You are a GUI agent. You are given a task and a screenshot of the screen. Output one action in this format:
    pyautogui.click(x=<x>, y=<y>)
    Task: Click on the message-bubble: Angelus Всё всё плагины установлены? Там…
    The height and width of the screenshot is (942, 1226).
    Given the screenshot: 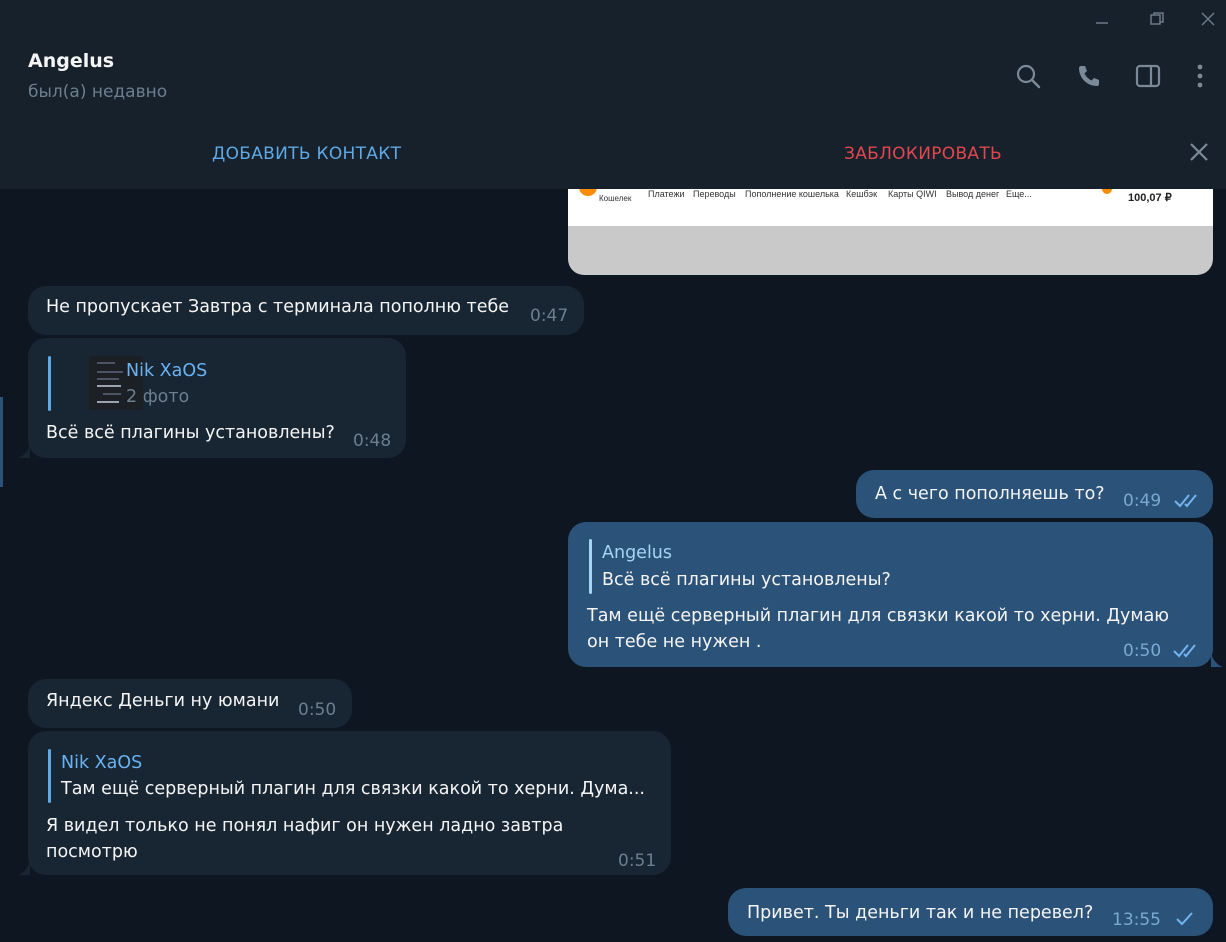 What is the action you would take?
    pyautogui.click(x=890, y=594)
    